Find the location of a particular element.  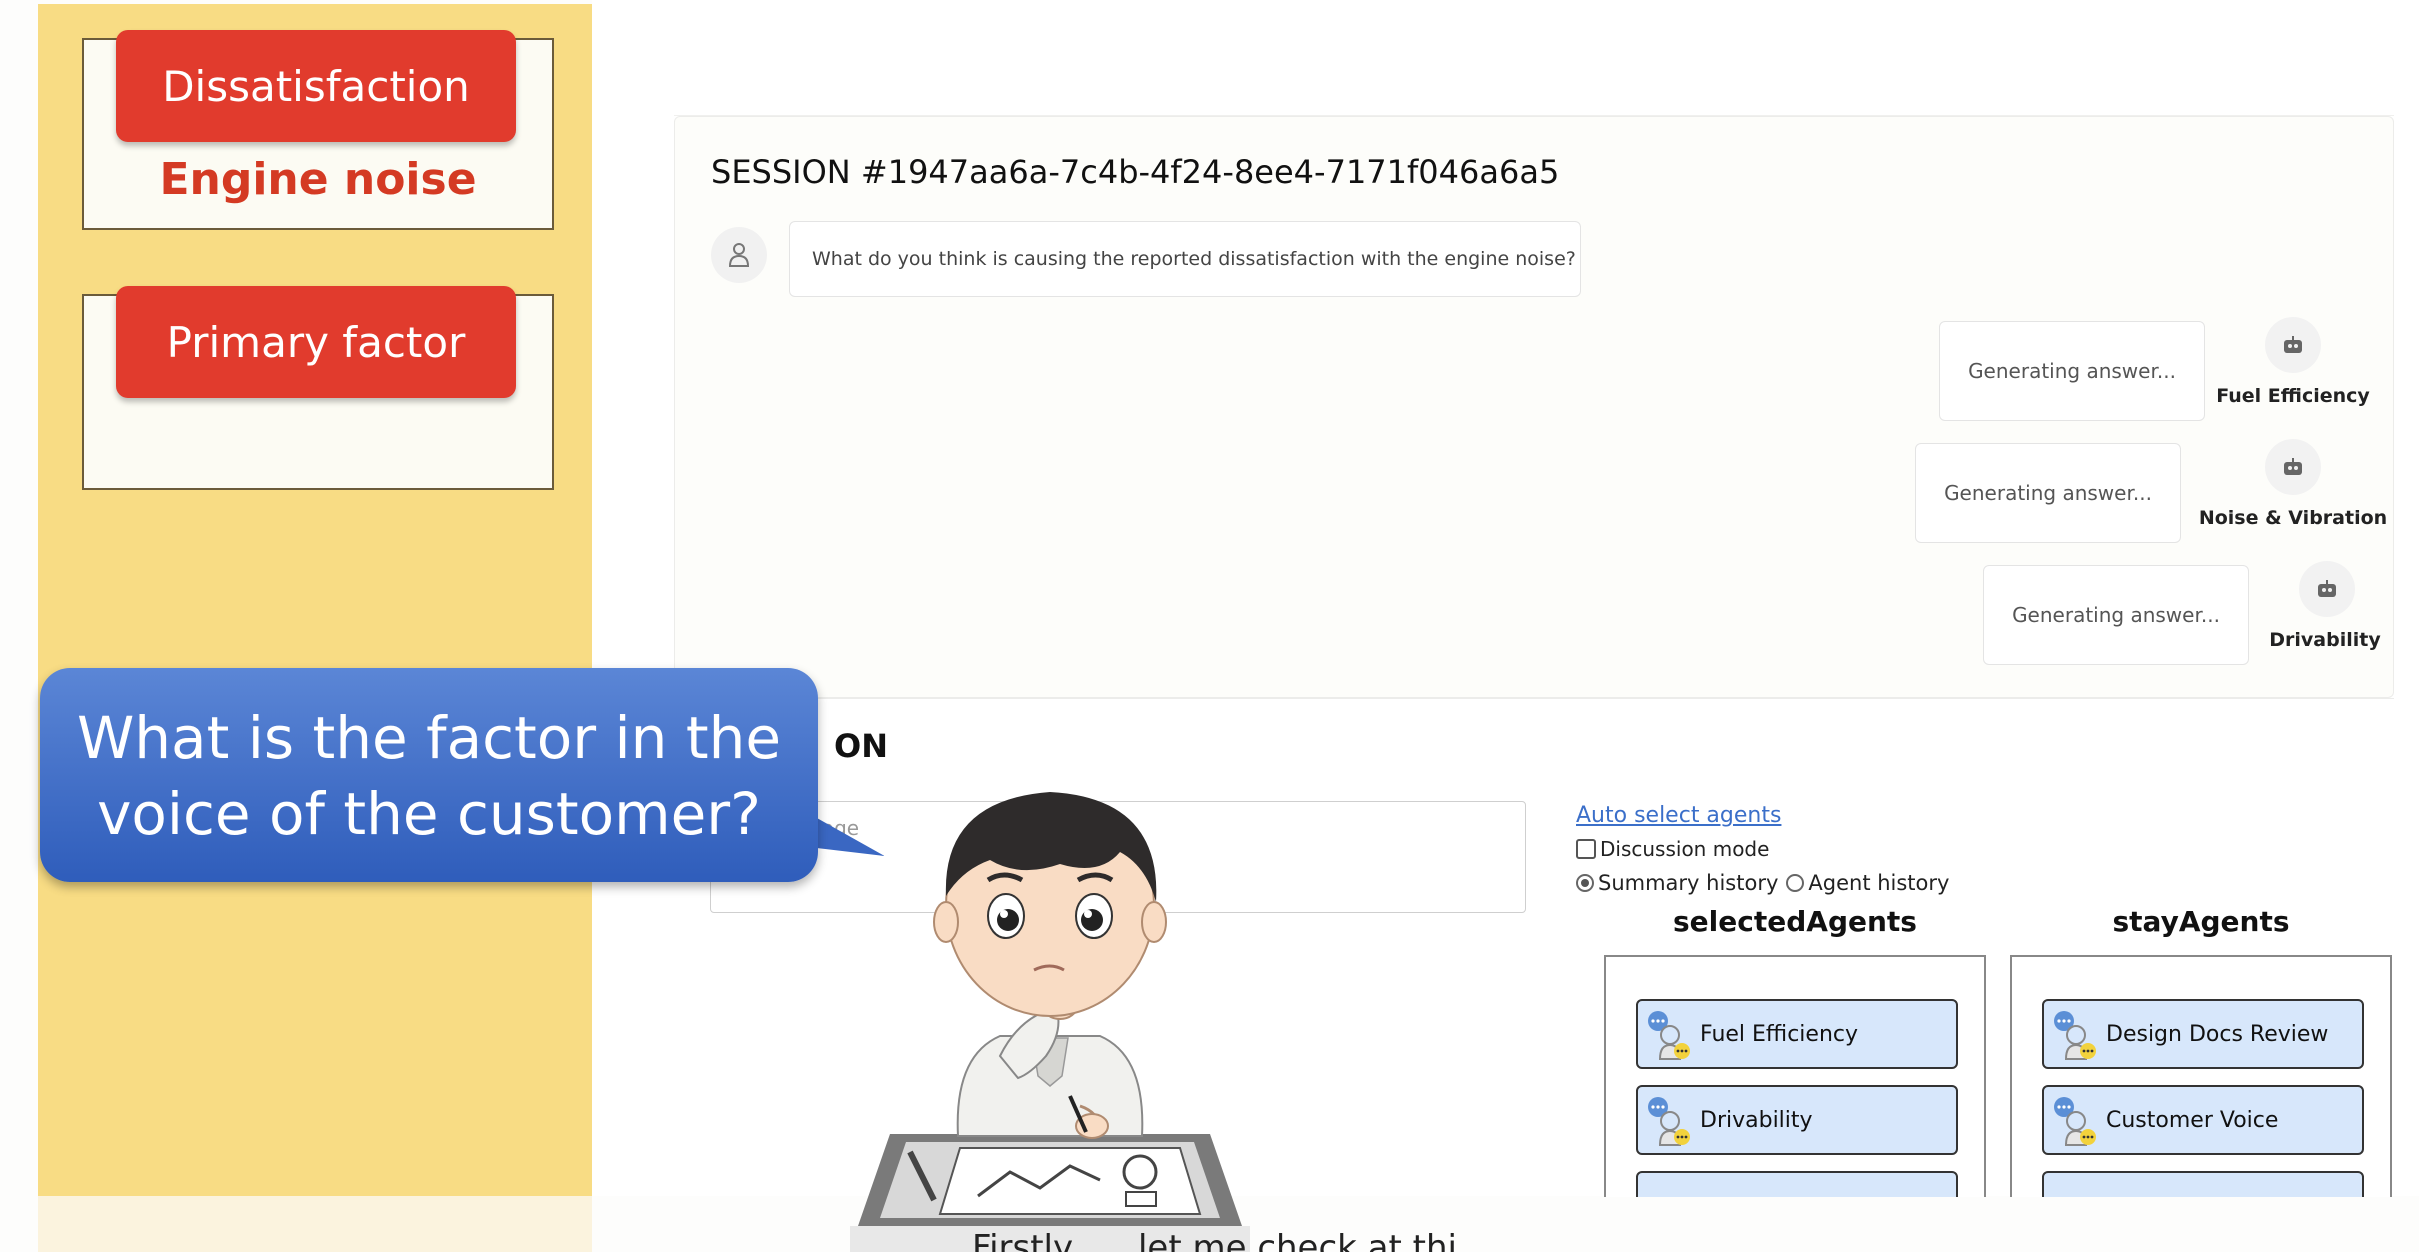

discussion-mode-option: Discussion mode is located at coordinates (1672, 849).